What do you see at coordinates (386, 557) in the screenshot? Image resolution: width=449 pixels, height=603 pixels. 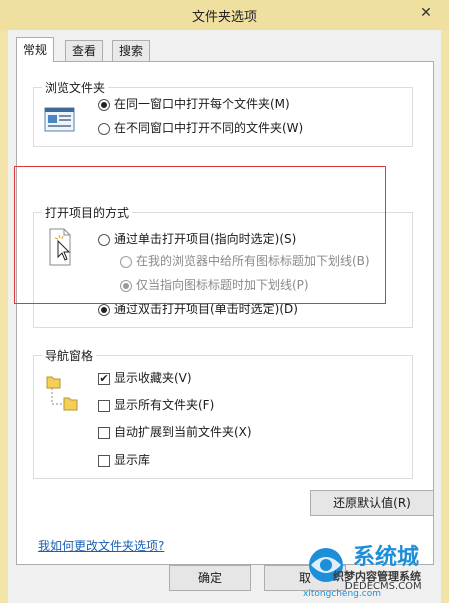 I see `watermark-brand: 系统城` at bounding box center [386, 557].